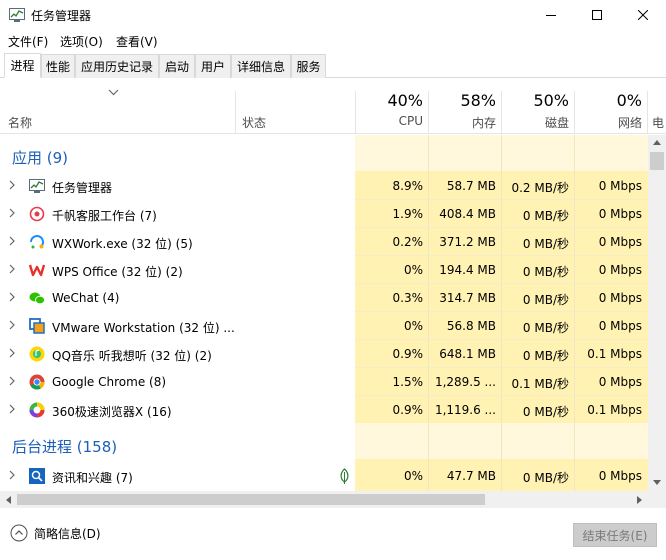 The image size is (666, 560). What do you see at coordinates (324, 476) in the screenshot?
I see `process-row: 资讯和兴趣 (7) 0% 47.7 MB 0 MB/秒 0 Mbps` at bounding box center [324, 476].